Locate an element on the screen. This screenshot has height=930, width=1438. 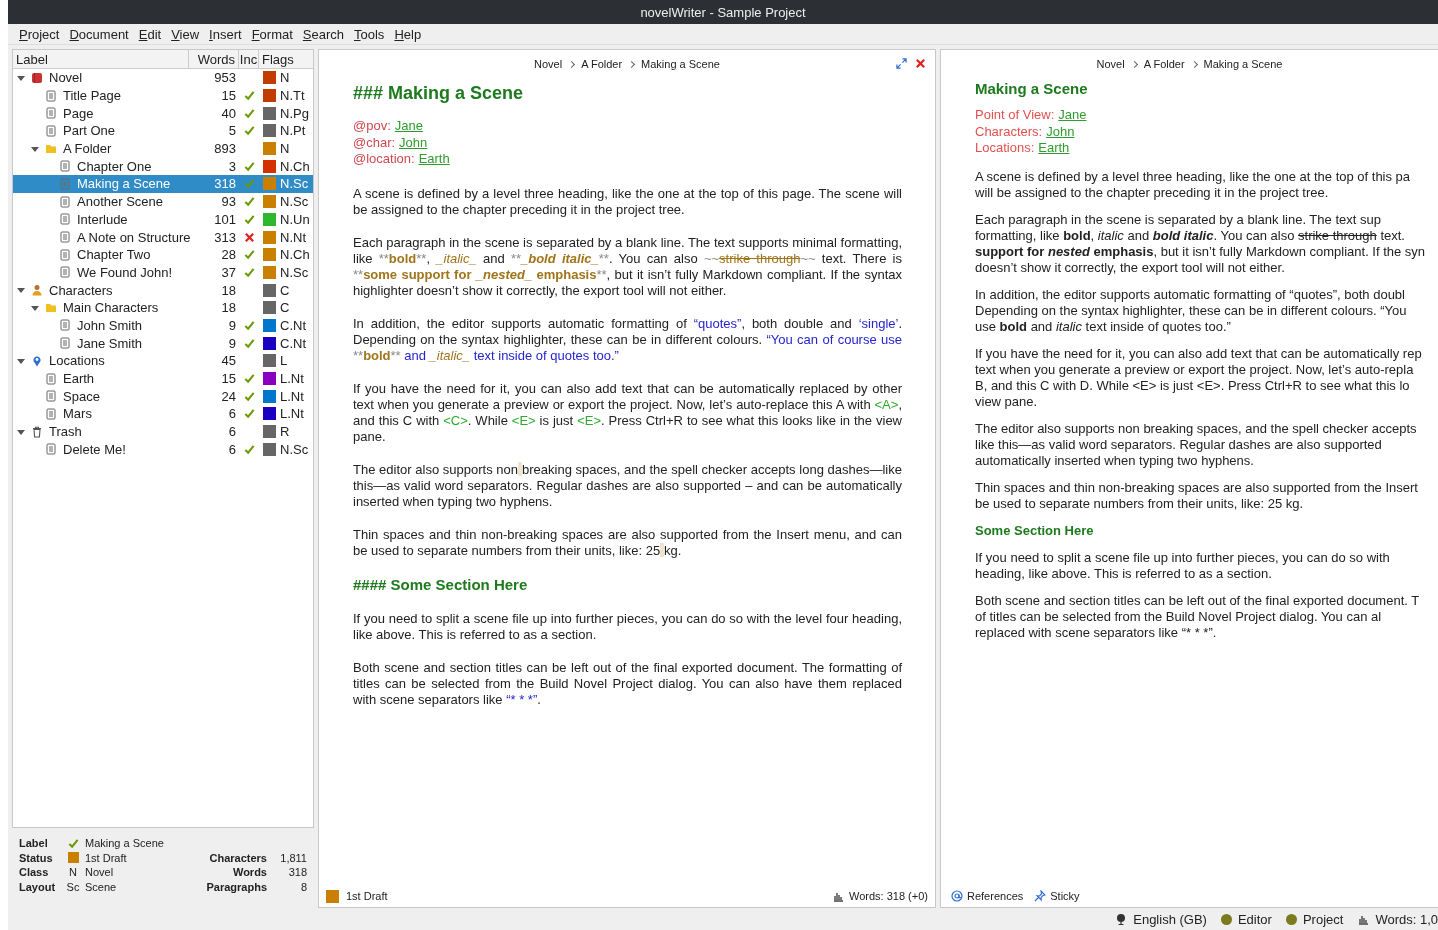
detail-value: Making a Scene is located at coordinates (124, 843).